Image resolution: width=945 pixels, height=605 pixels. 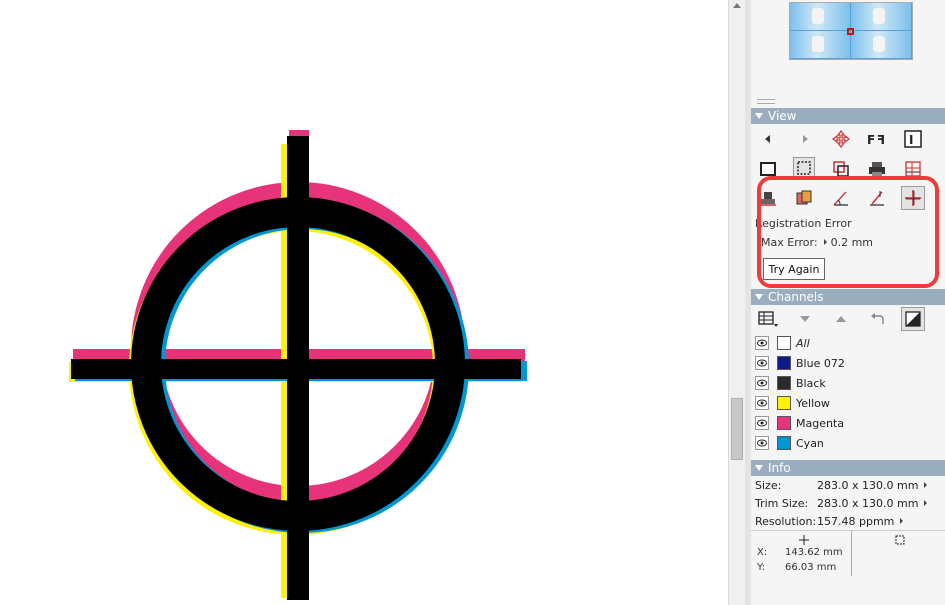 I want to click on channel-label: Magenta, so click(x=820, y=423).